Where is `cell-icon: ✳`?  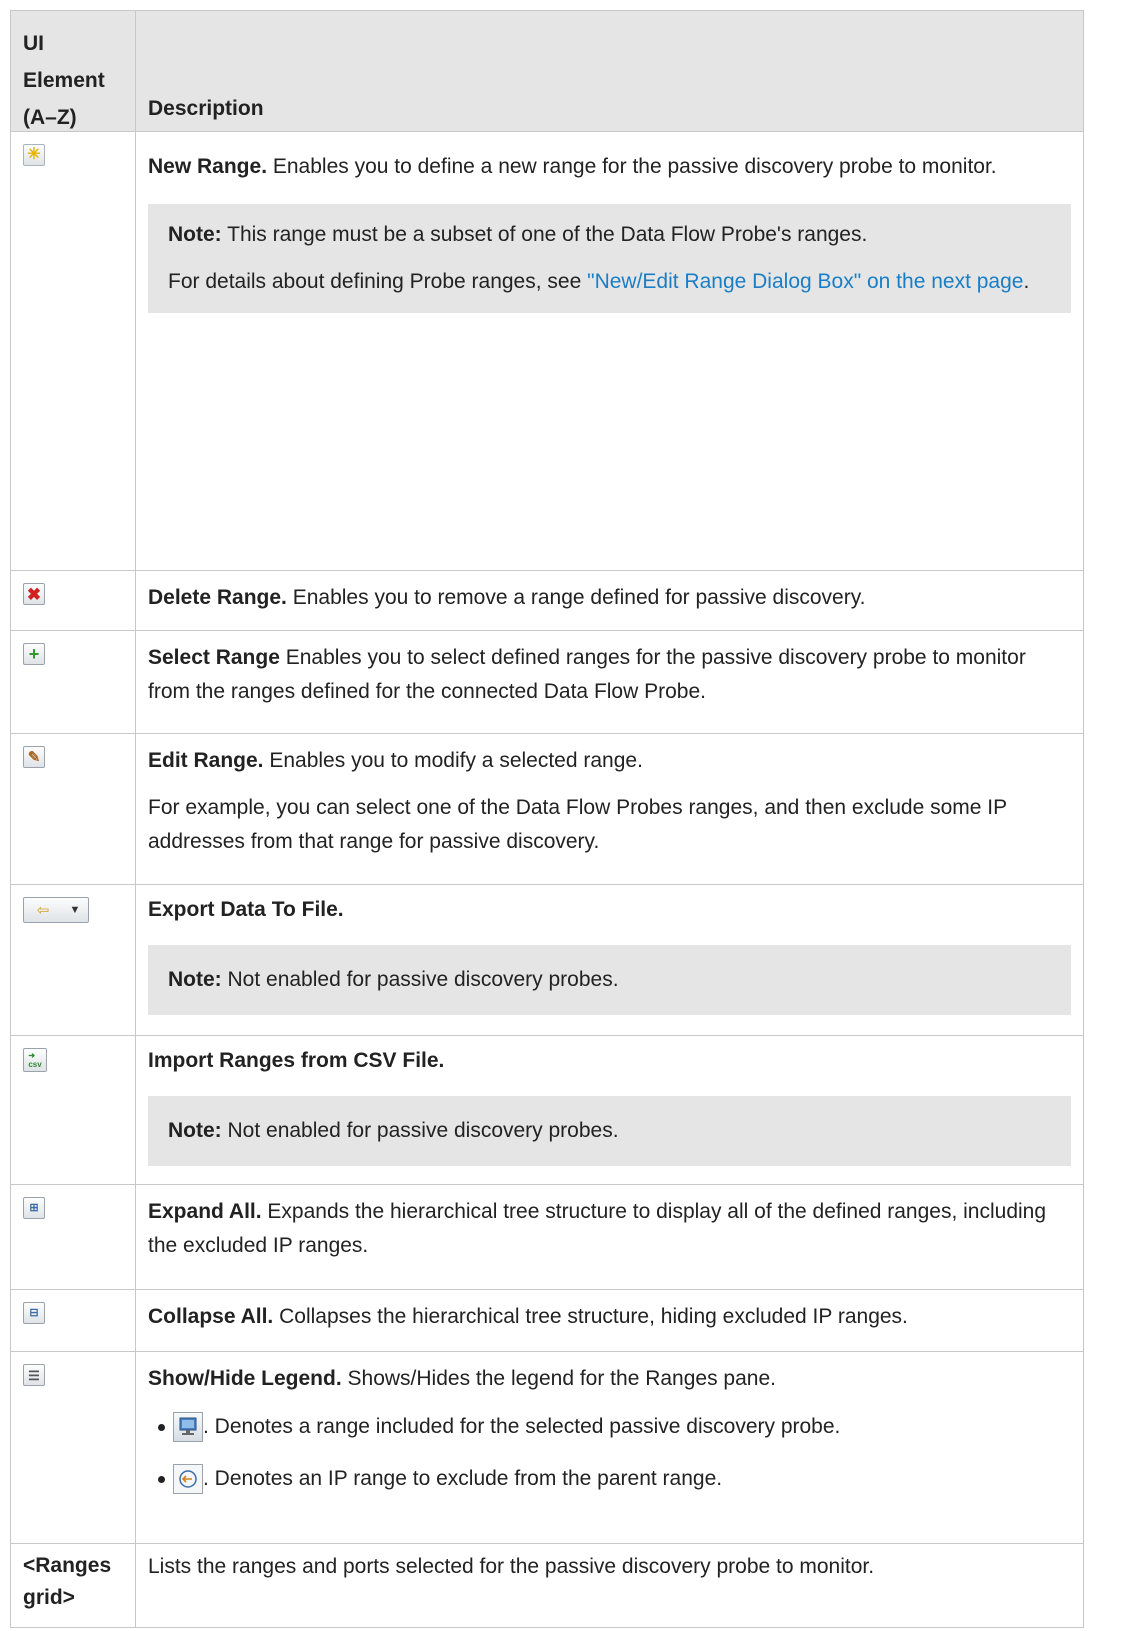
cell-icon: ✳ is located at coordinates (73, 351).